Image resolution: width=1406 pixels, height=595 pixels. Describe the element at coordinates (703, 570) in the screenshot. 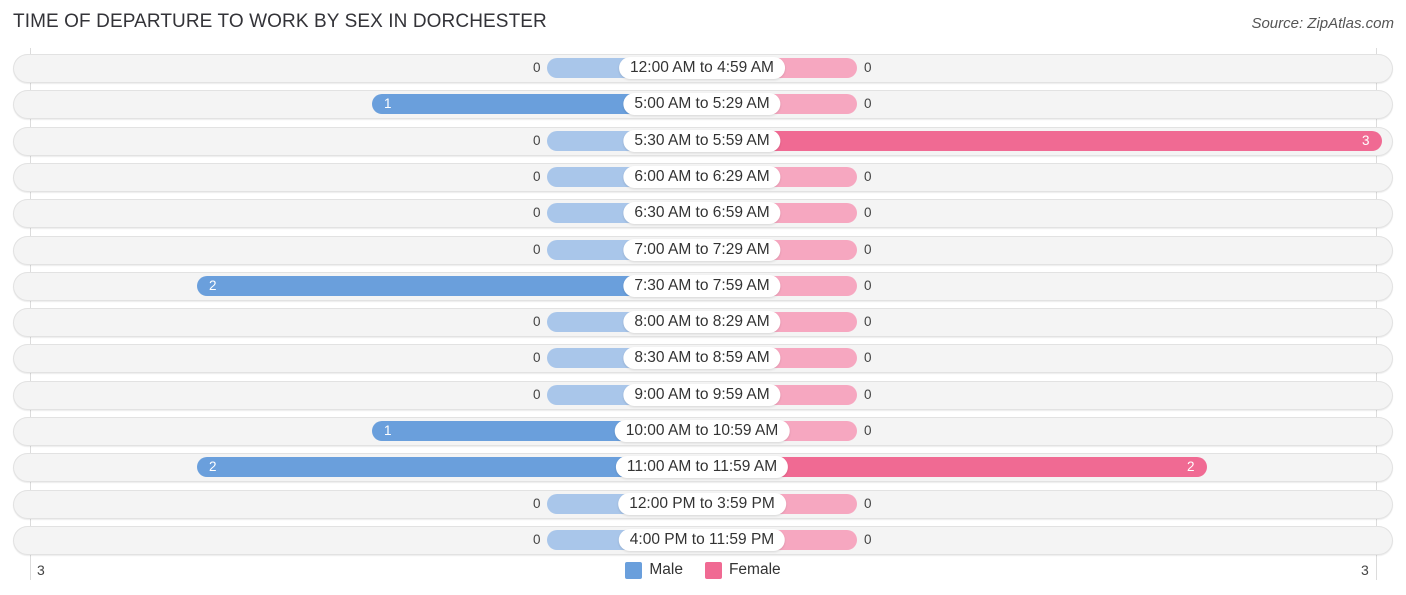

I see `legend: Male Female` at that location.